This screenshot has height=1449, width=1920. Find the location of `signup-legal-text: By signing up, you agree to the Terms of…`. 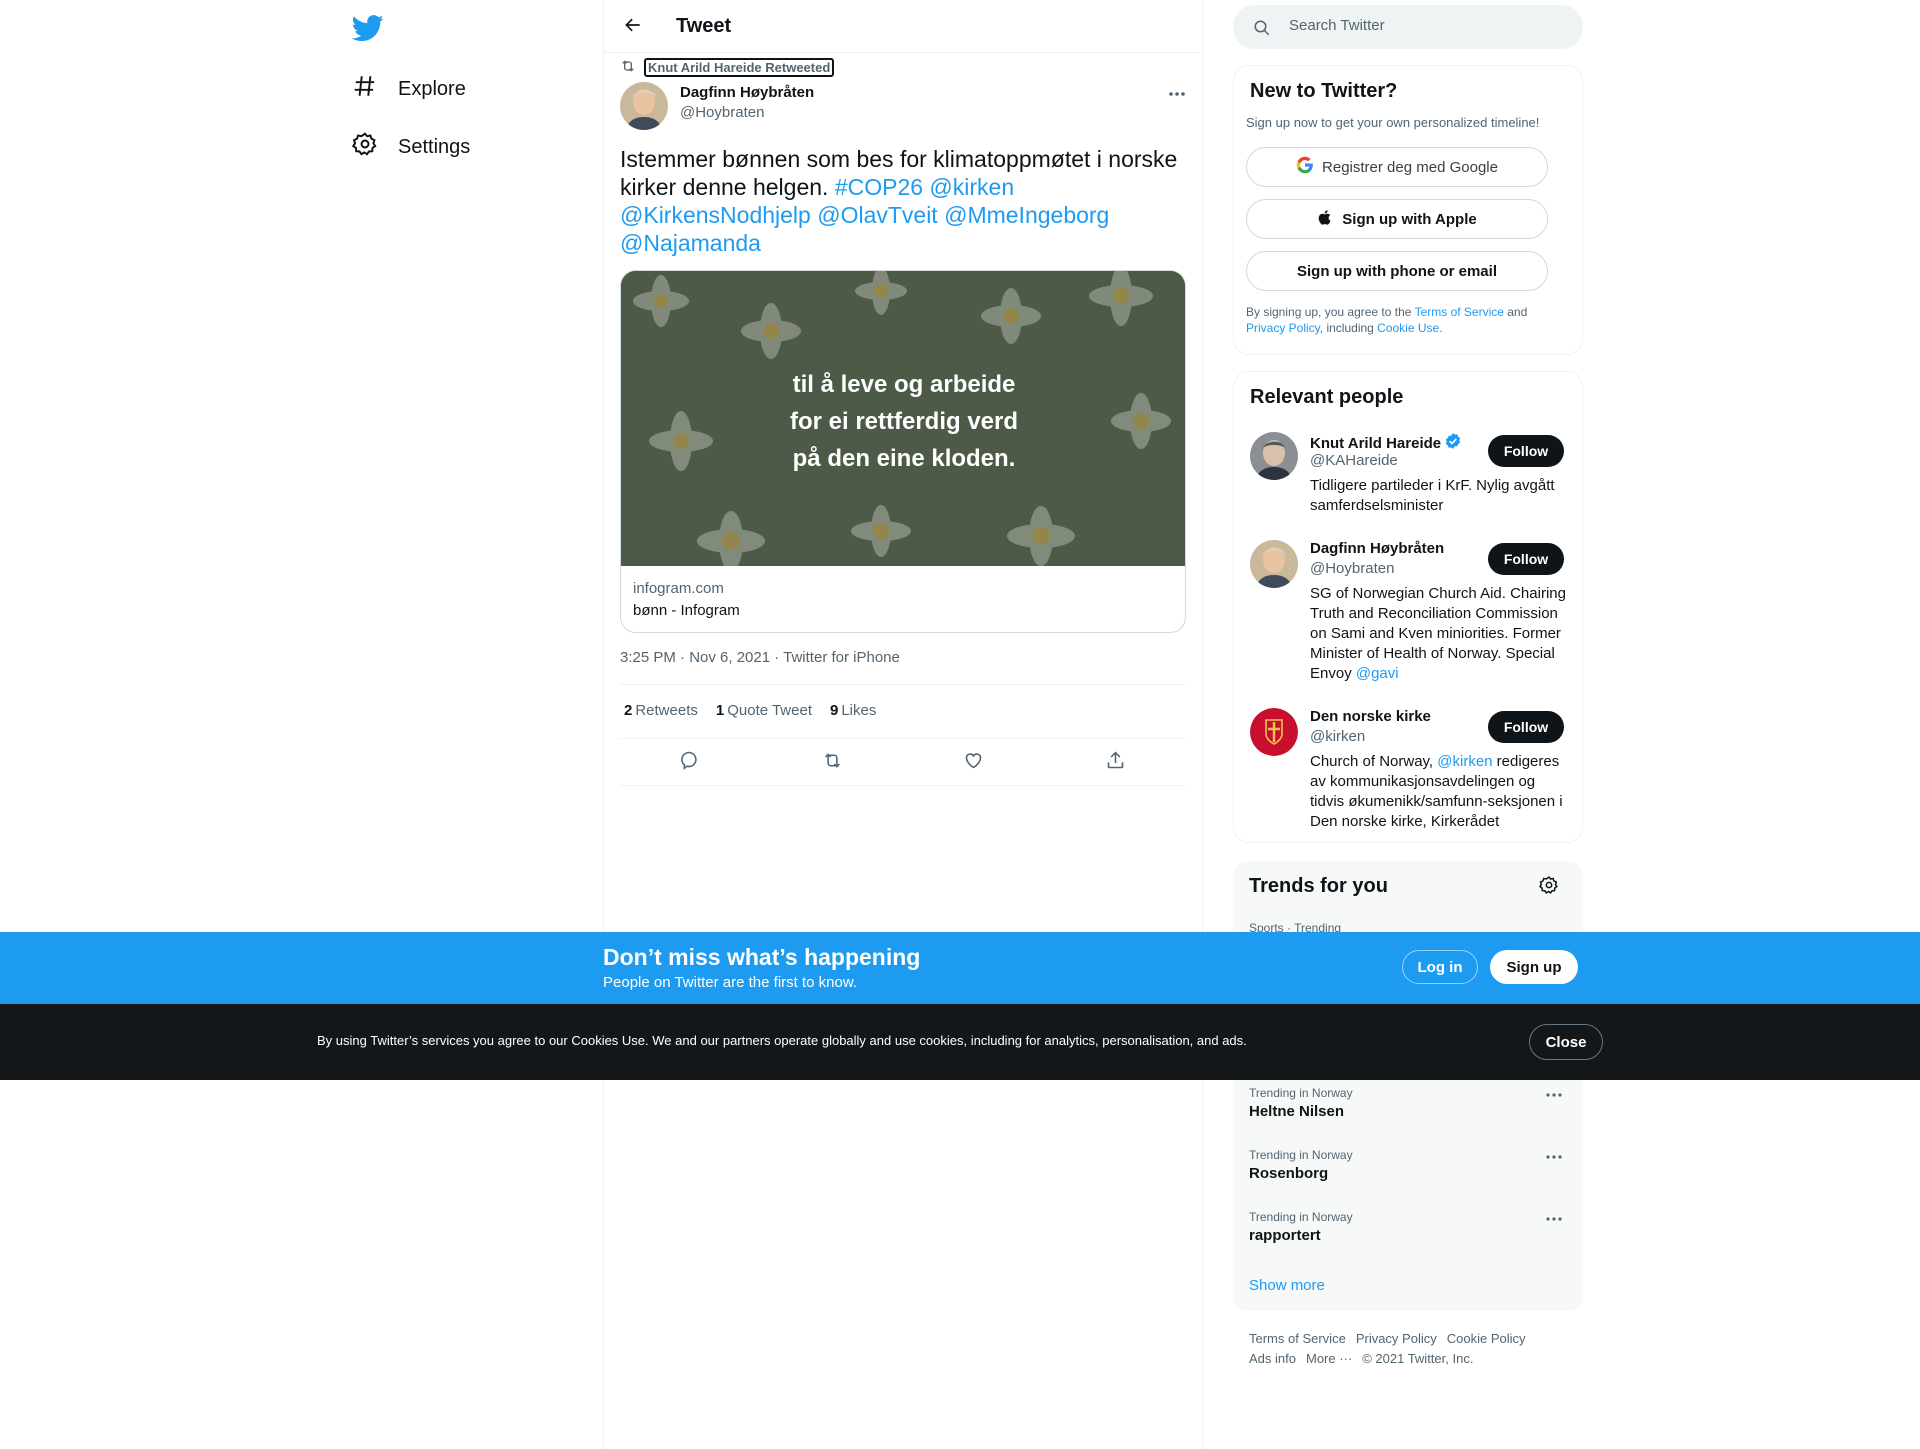

signup-legal-text: By signing up, you agree to the Terms of… is located at coordinates (1406, 320).